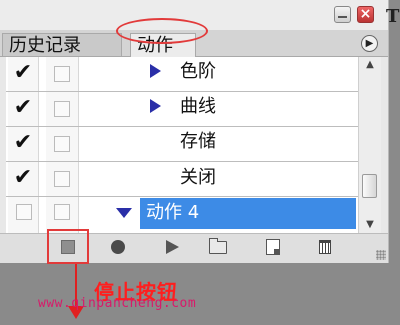 This screenshot has width=400, height=325. I want to click on step-label: 关闭, so click(198, 177).